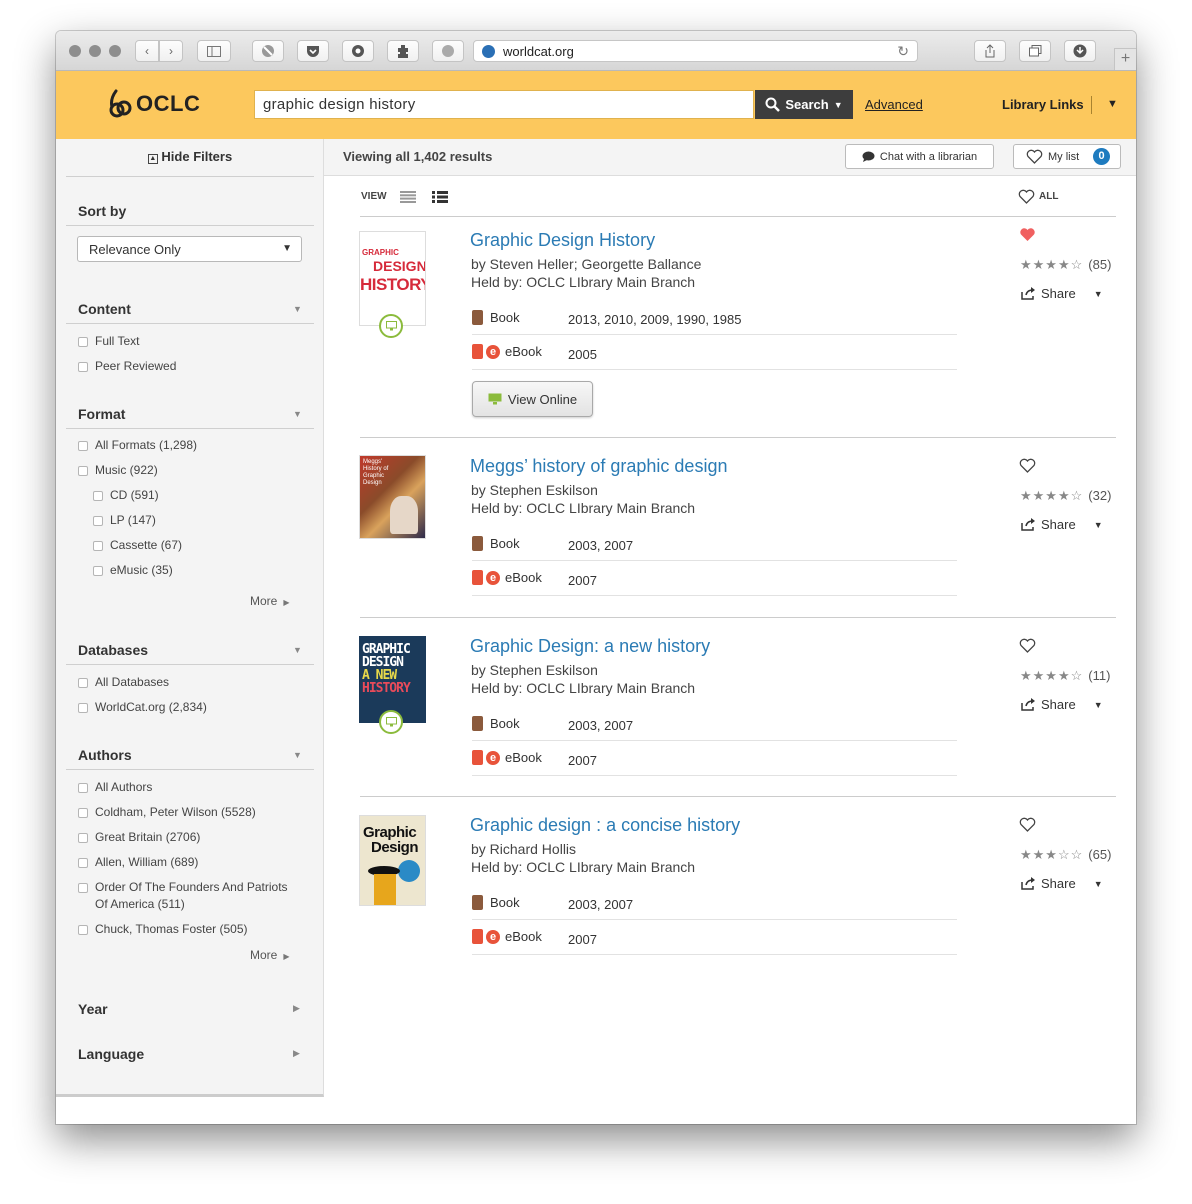 The width and height of the screenshot is (1192, 1204). I want to click on filter-option: WorldCat.org (2,834), so click(142, 707).